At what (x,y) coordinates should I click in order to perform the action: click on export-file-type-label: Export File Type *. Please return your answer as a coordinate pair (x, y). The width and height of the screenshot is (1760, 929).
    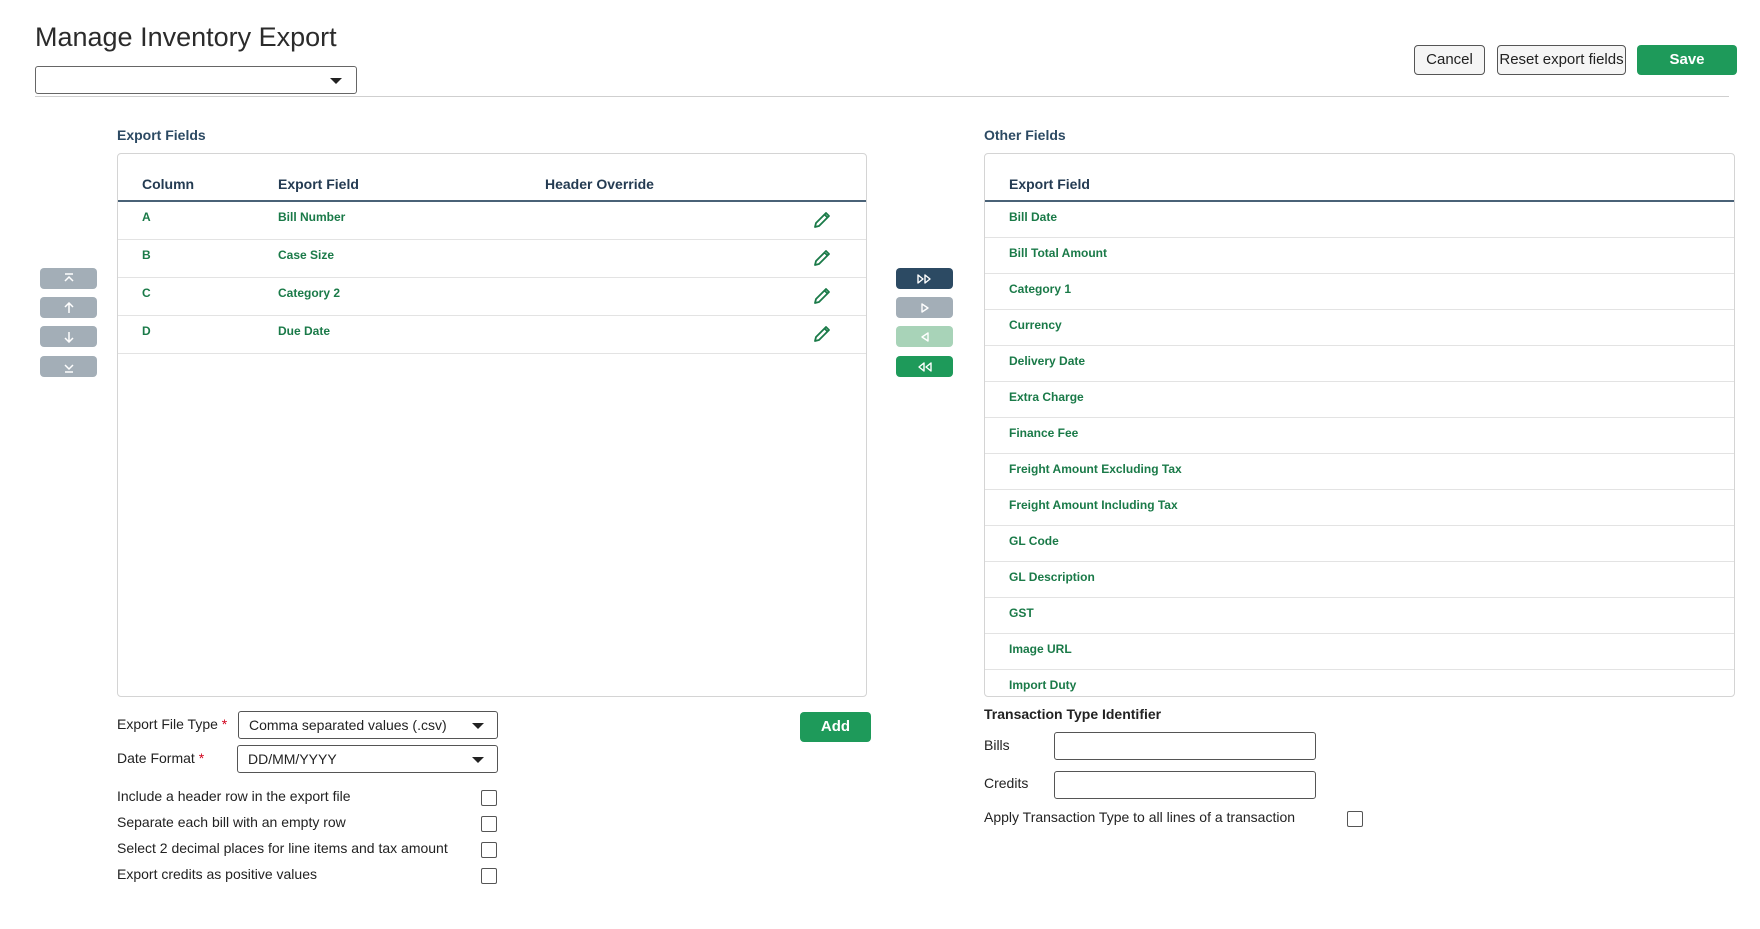
    Looking at the image, I should click on (172, 724).